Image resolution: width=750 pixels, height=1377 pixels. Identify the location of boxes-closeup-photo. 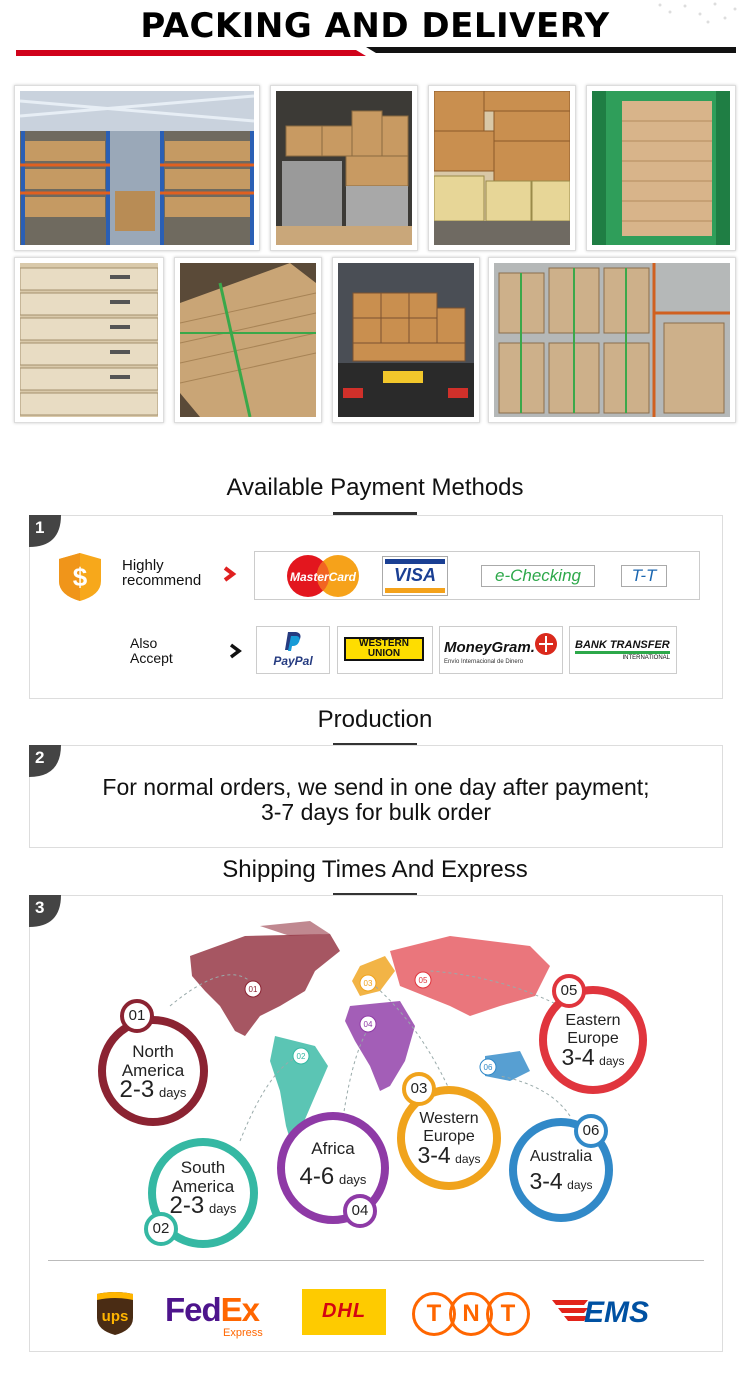
(89, 340).